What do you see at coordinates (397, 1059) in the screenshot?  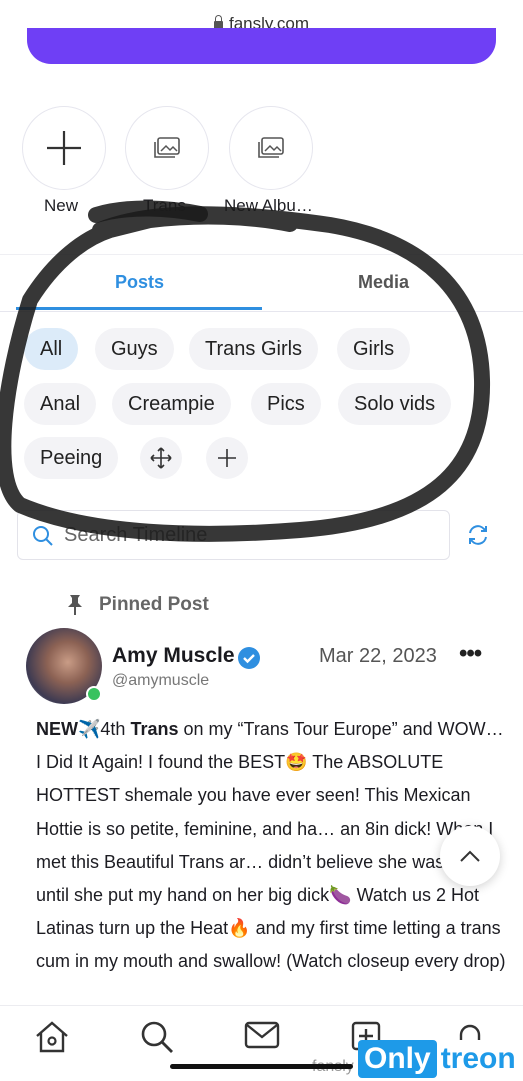 I see `brand-part-only: Only` at bounding box center [397, 1059].